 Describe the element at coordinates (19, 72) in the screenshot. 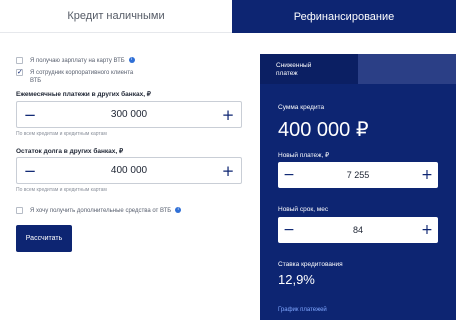

I see `corporate-checkbox` at that location.